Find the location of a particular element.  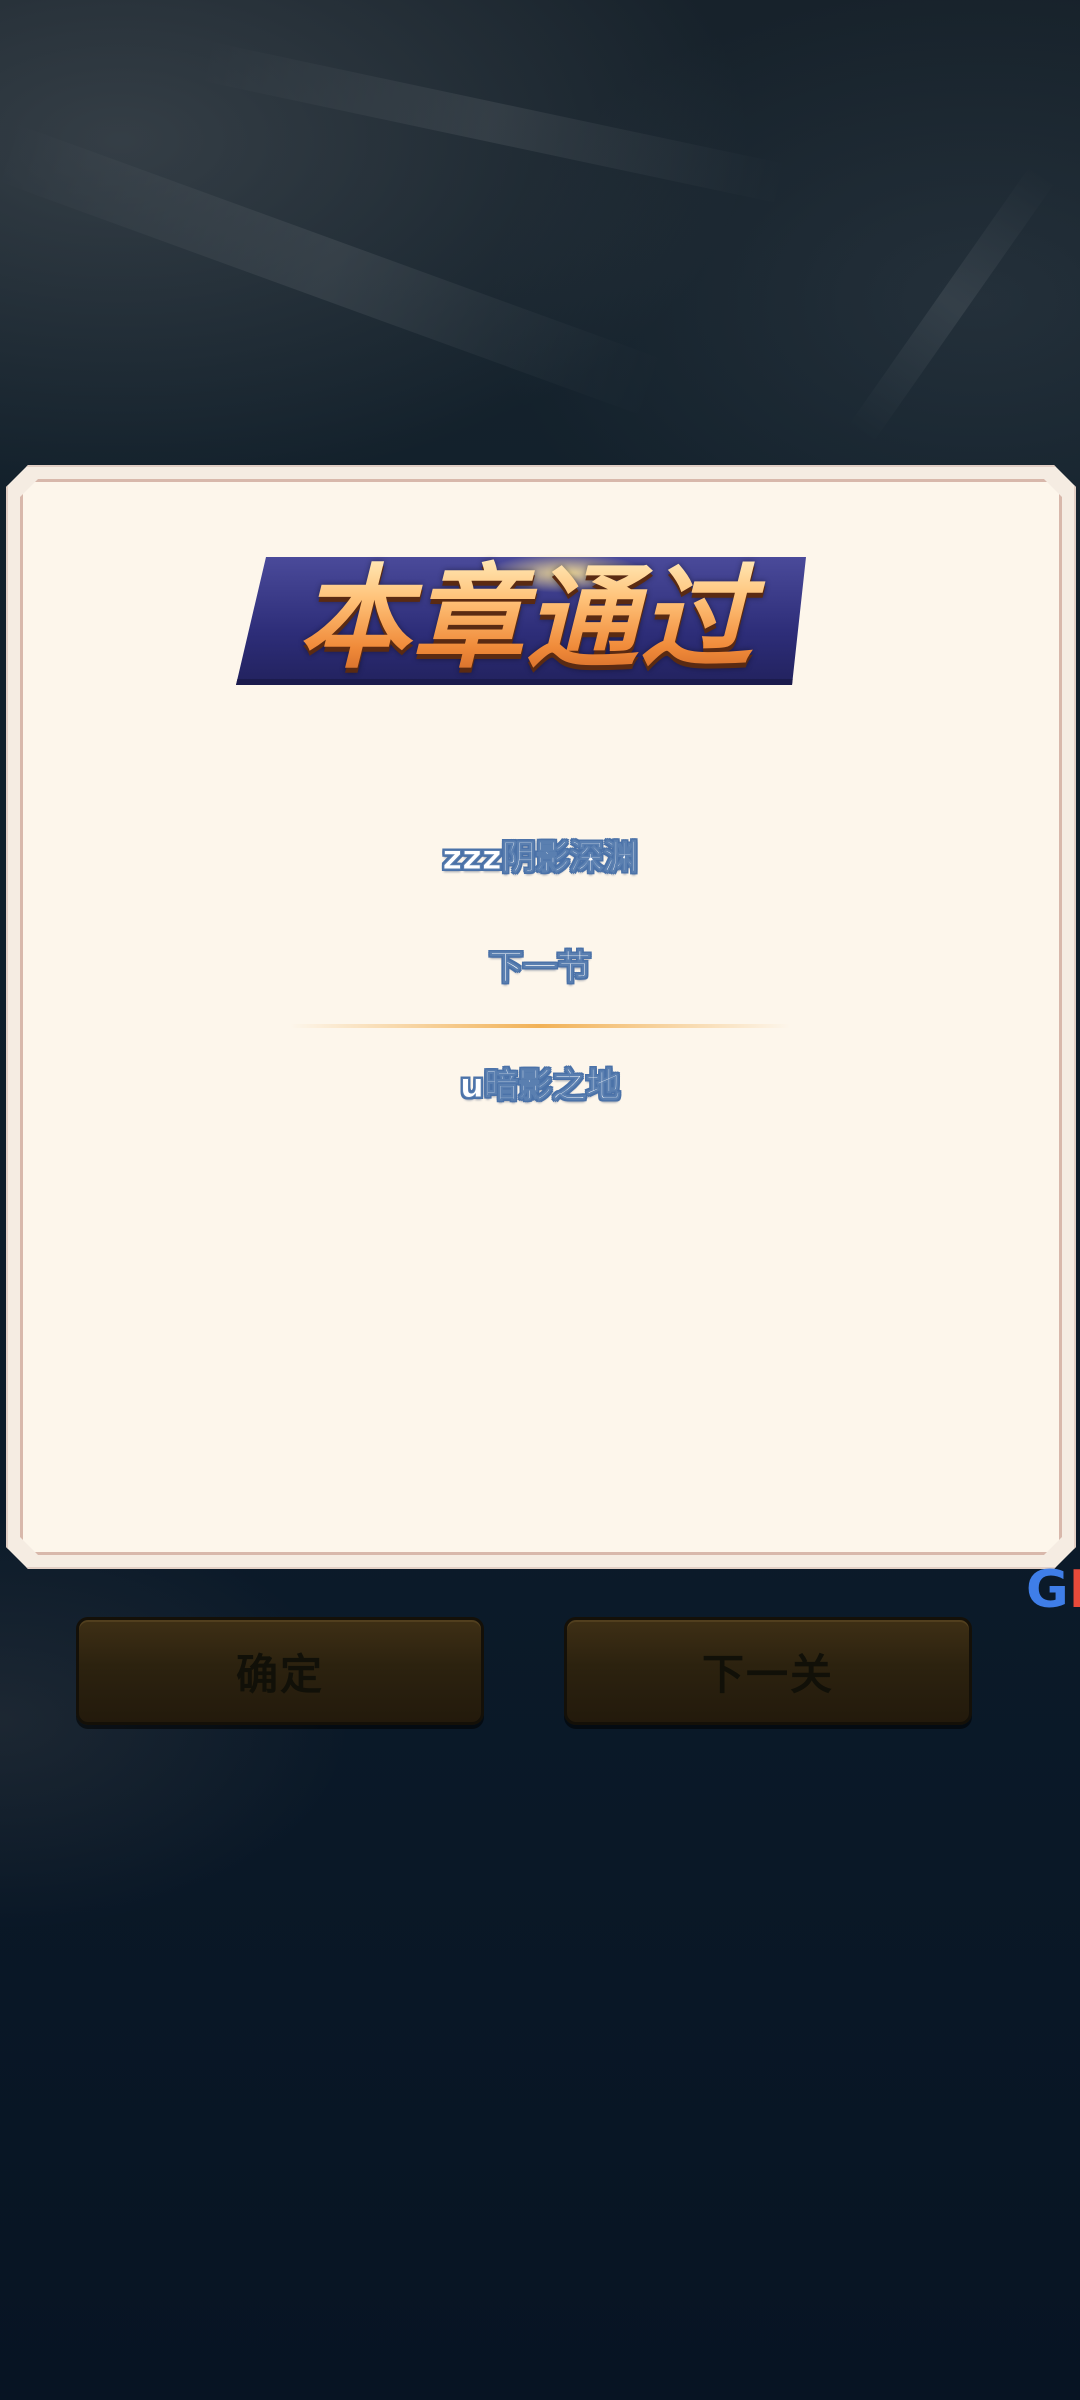

title-banner: 本章通过 is located at coordinates (521, 619).